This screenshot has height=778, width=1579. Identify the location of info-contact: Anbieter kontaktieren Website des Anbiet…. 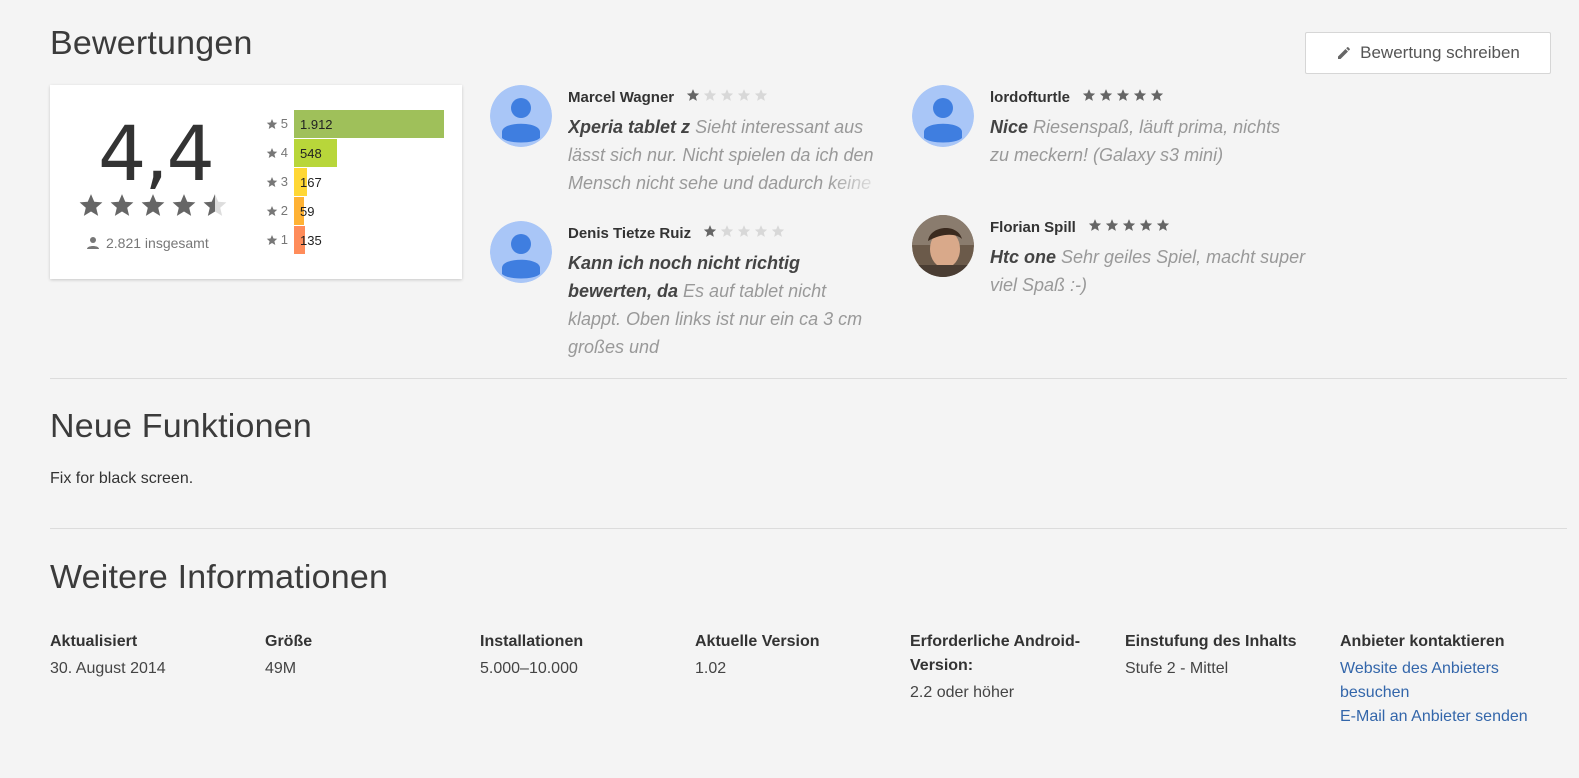
(1435, 679).